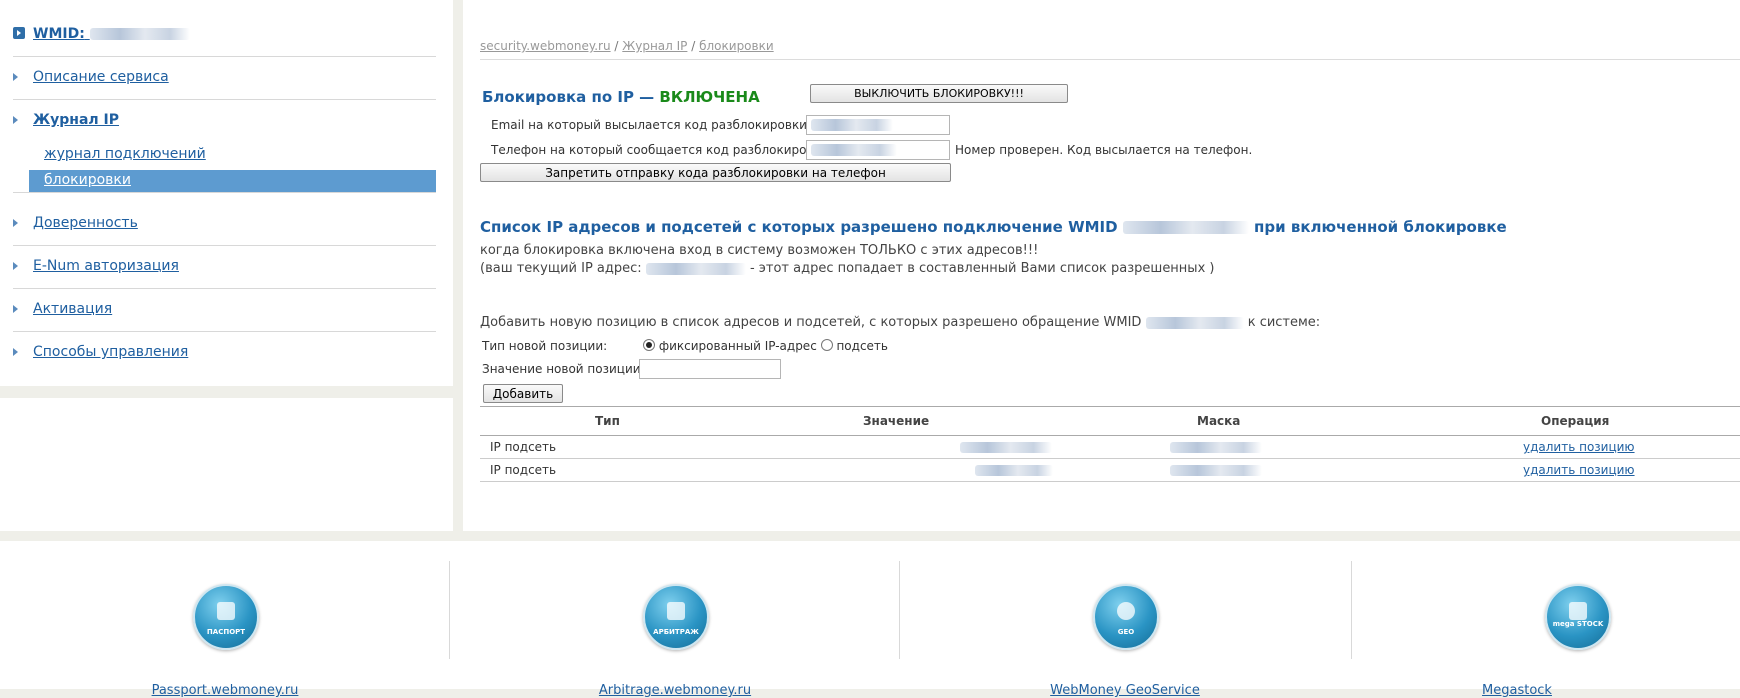 Image resolution: width=1740 pixels, height=698 pixels. What do you see at coordinates (125, 154) in the screenshot?
I see `sidebar-subitem-connections: журнал подключений` at bounding box center [125, 154].